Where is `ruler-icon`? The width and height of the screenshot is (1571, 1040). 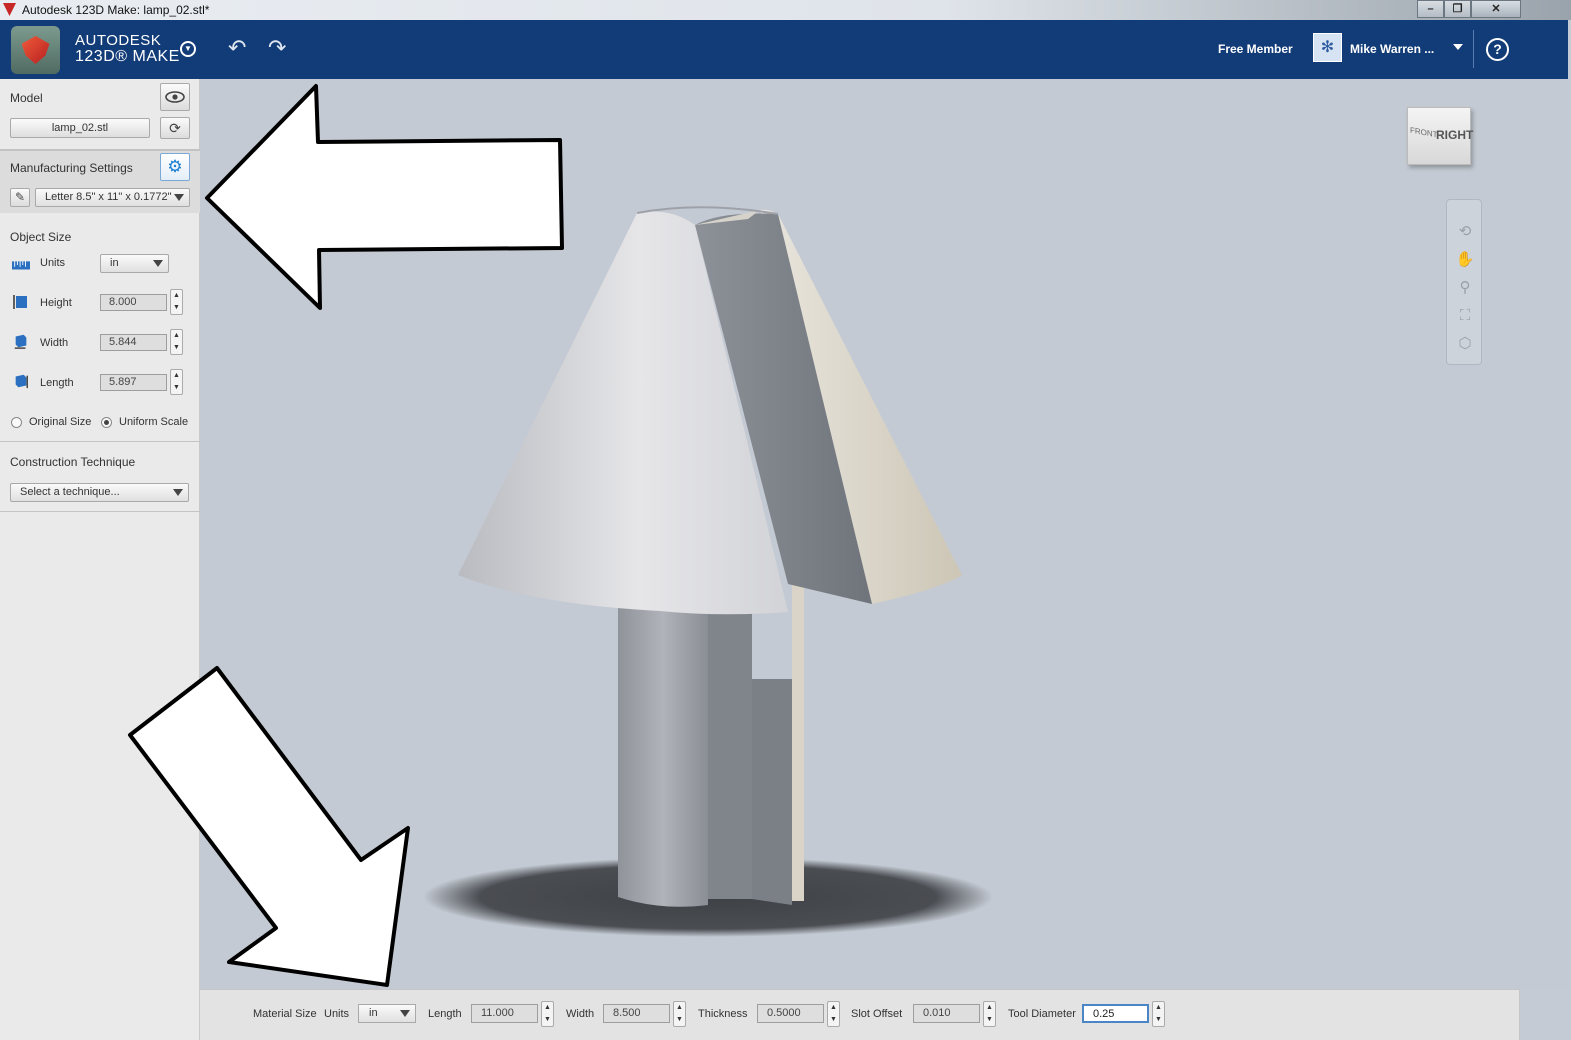
ruler-icon is located at coordinates (21, 265).